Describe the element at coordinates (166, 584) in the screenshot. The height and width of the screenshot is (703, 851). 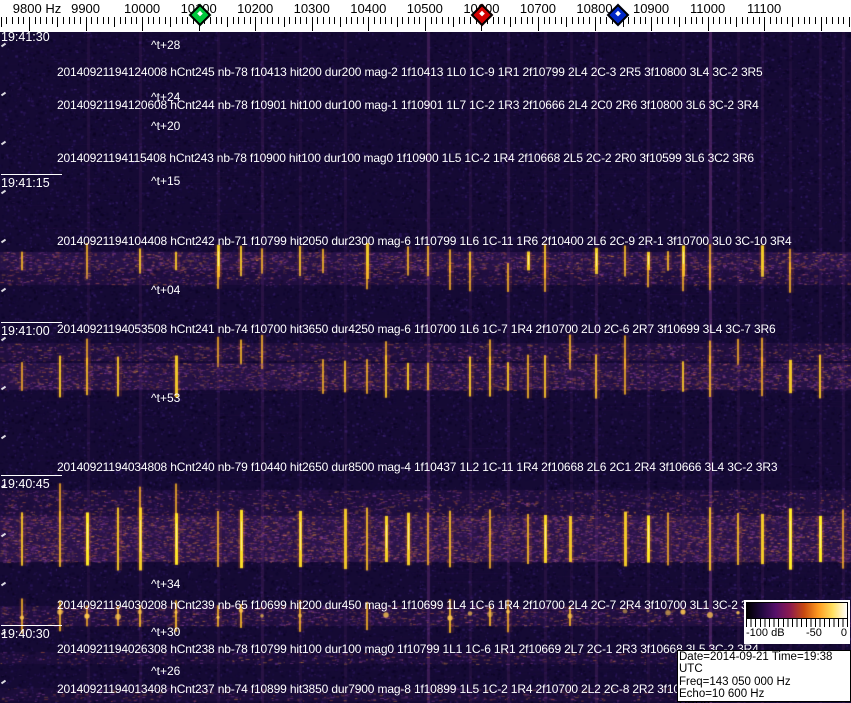
I see `event-time-marker: ^t+34` at that location.